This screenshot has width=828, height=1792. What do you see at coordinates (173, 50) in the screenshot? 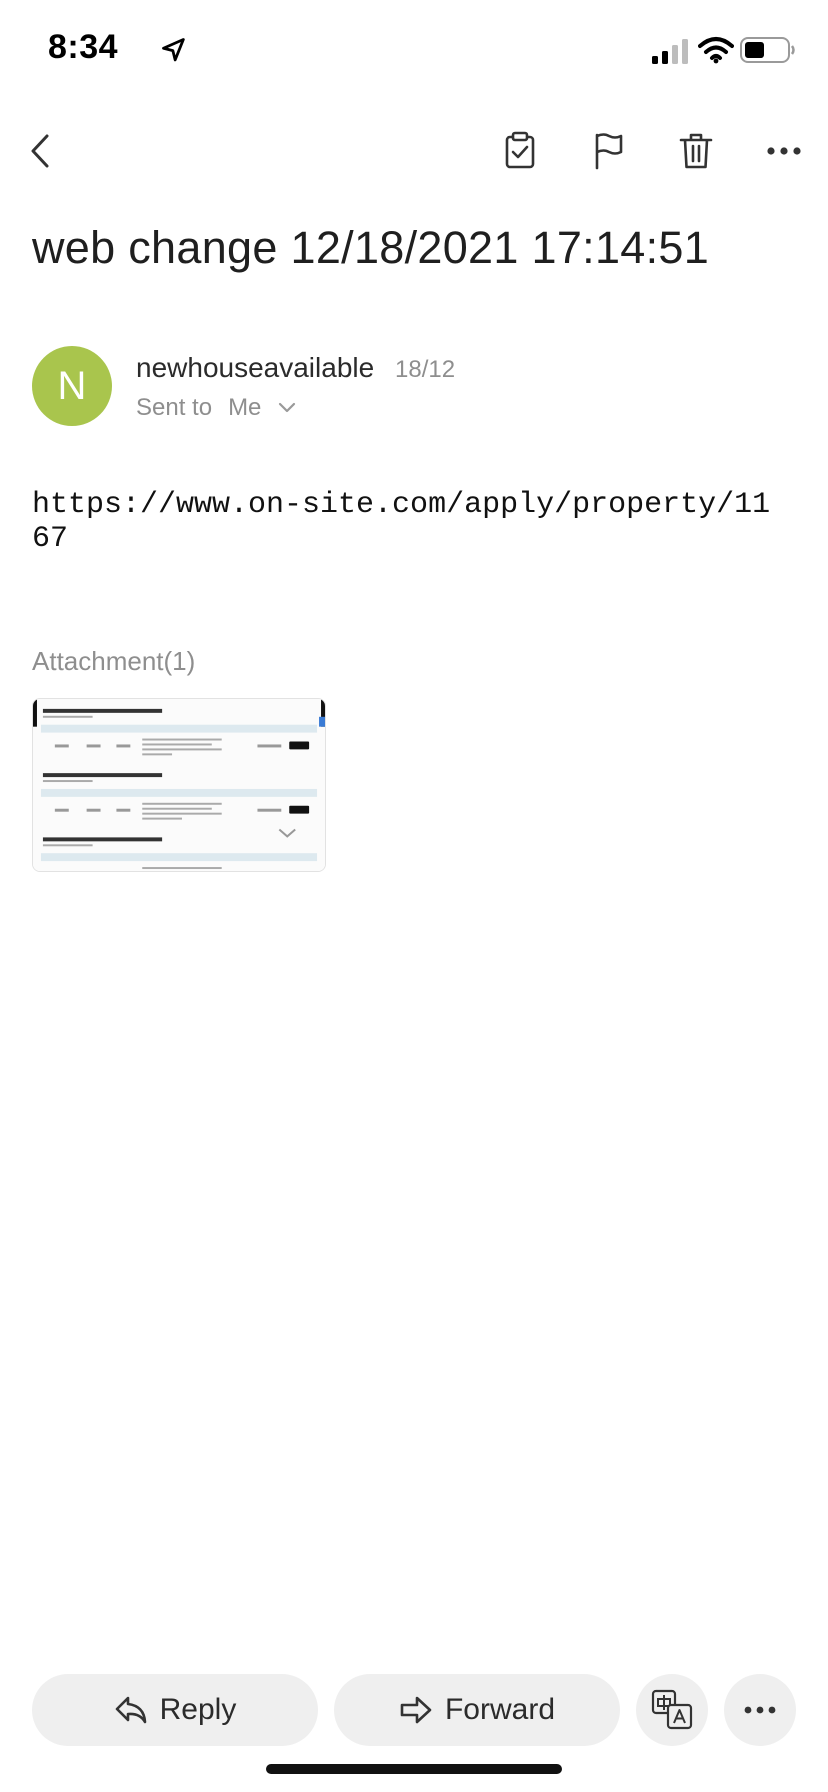
I see `location-arrow-icon` at bounding box center [173, 50].